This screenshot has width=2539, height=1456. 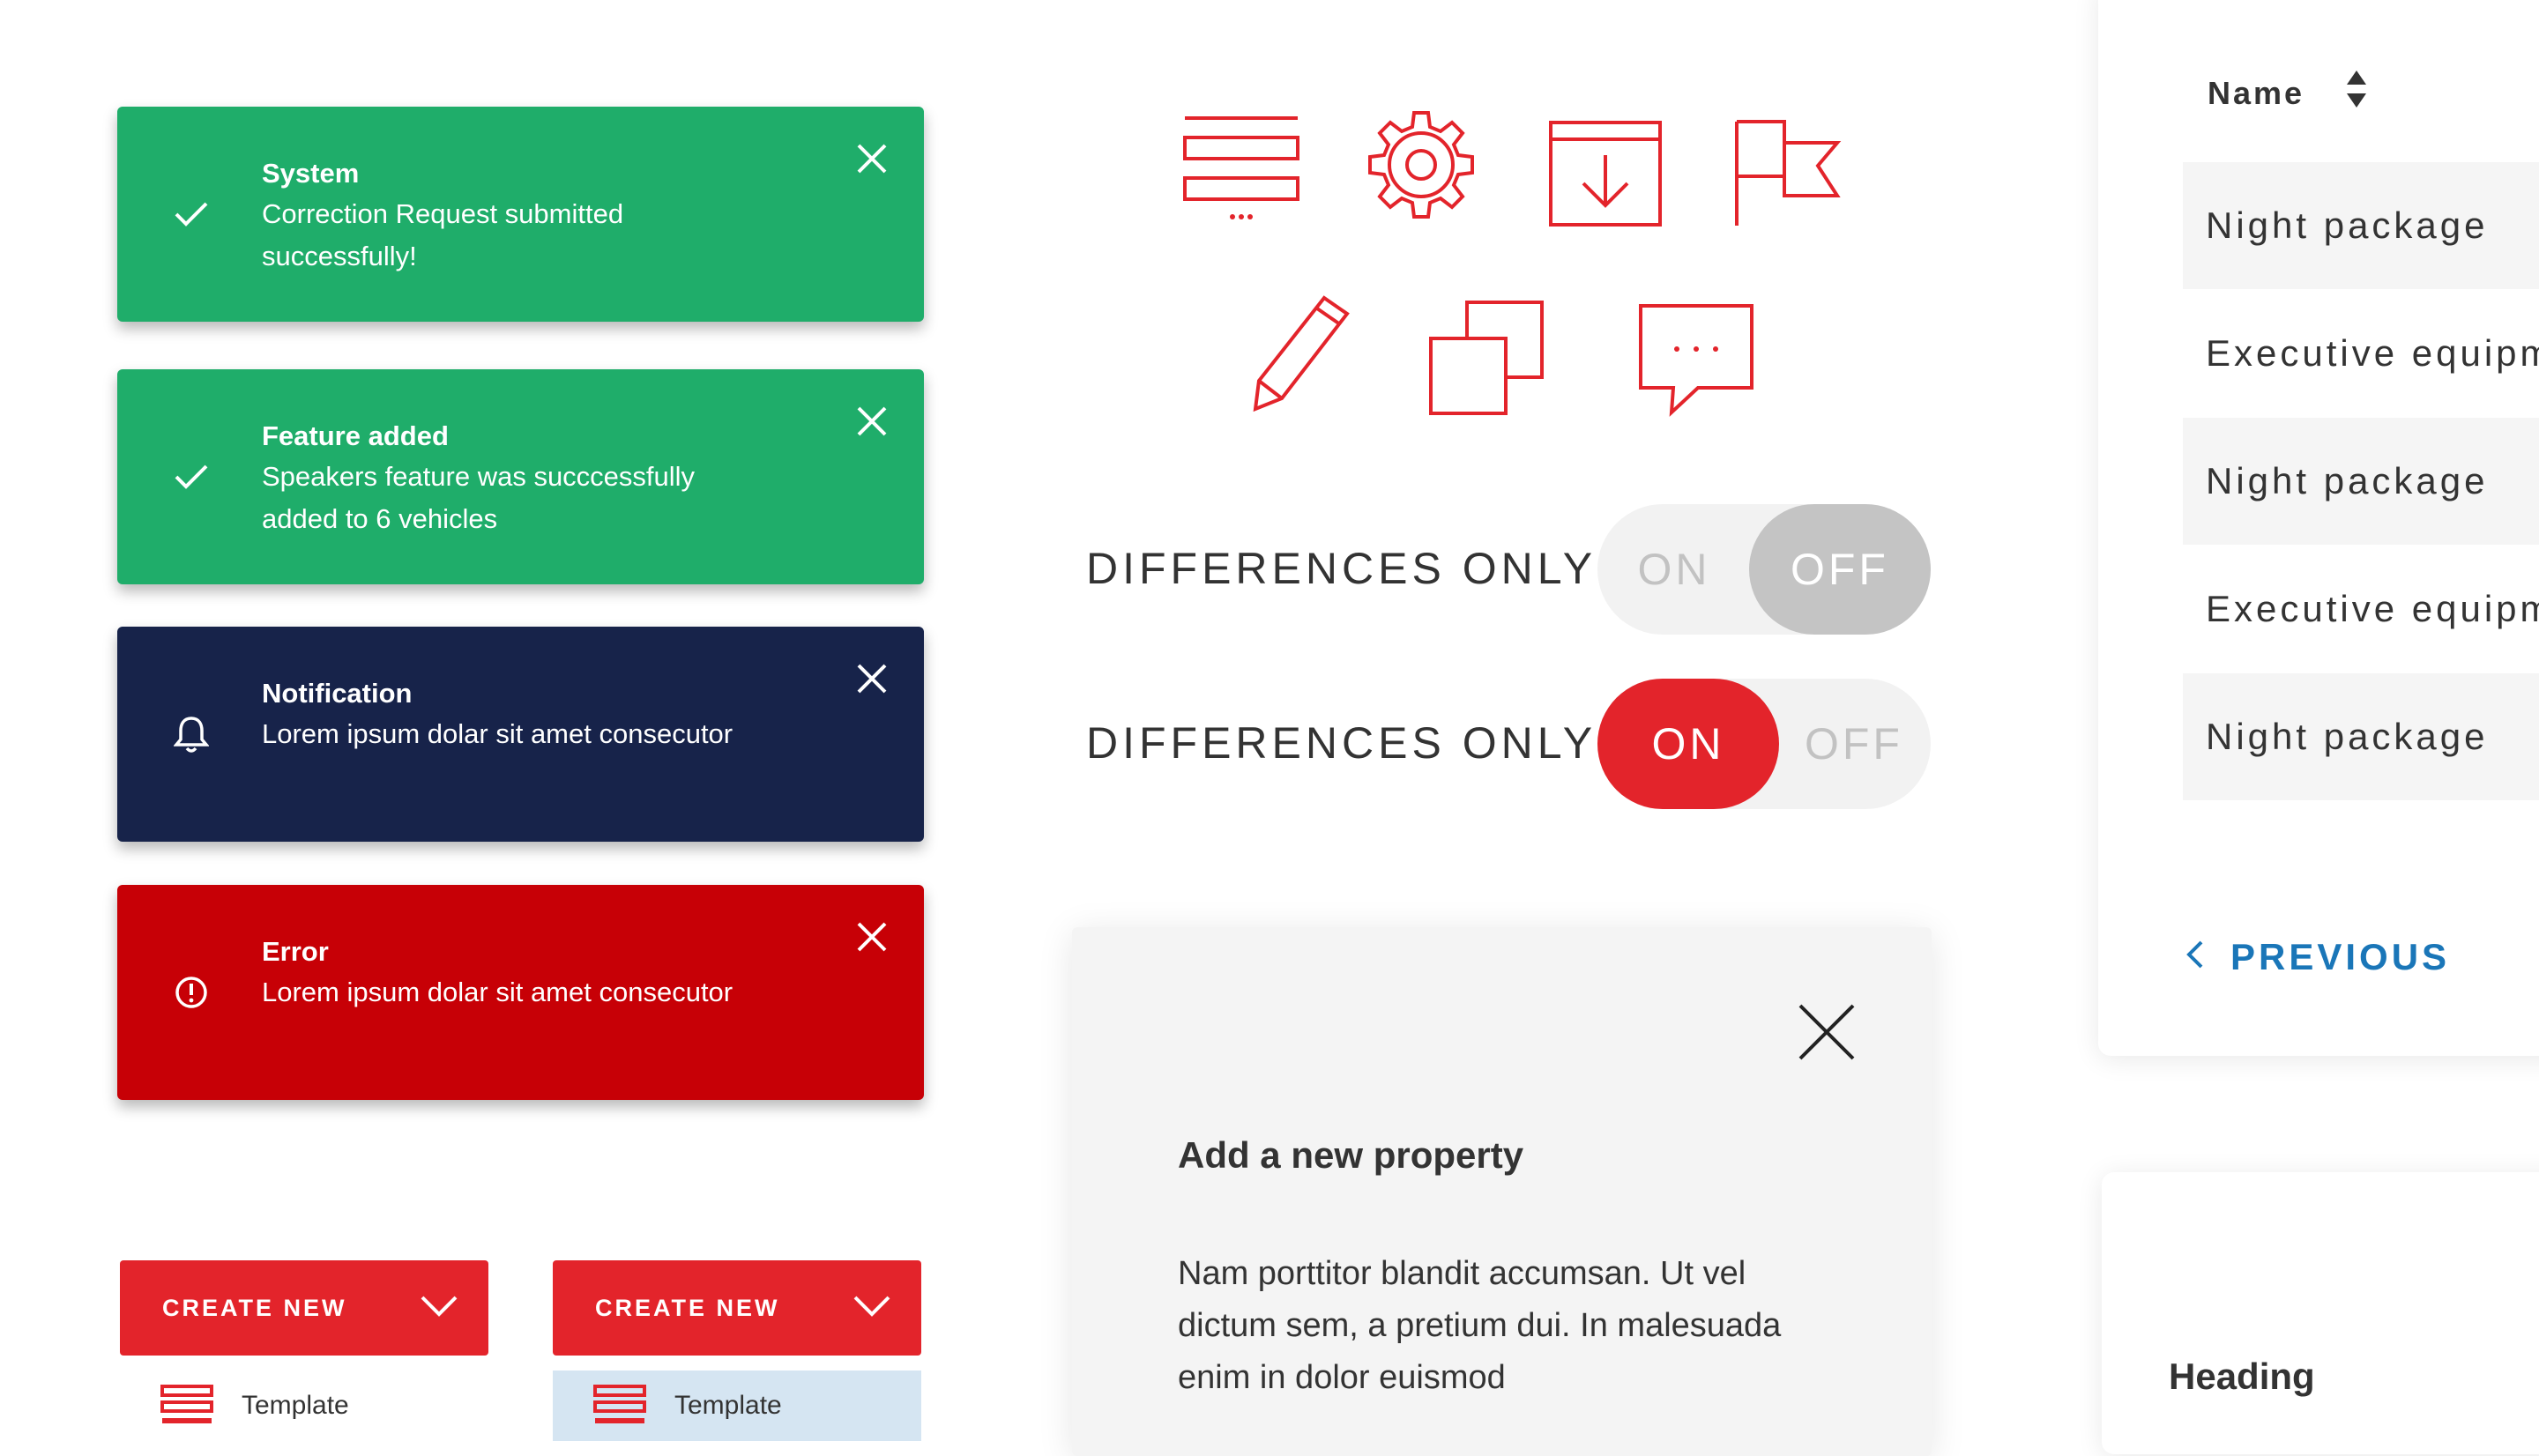 What do you see at coordinates (355, 435) in the screenshot?
I see `toast-title: Feature added` at bounding box center [355, 435].